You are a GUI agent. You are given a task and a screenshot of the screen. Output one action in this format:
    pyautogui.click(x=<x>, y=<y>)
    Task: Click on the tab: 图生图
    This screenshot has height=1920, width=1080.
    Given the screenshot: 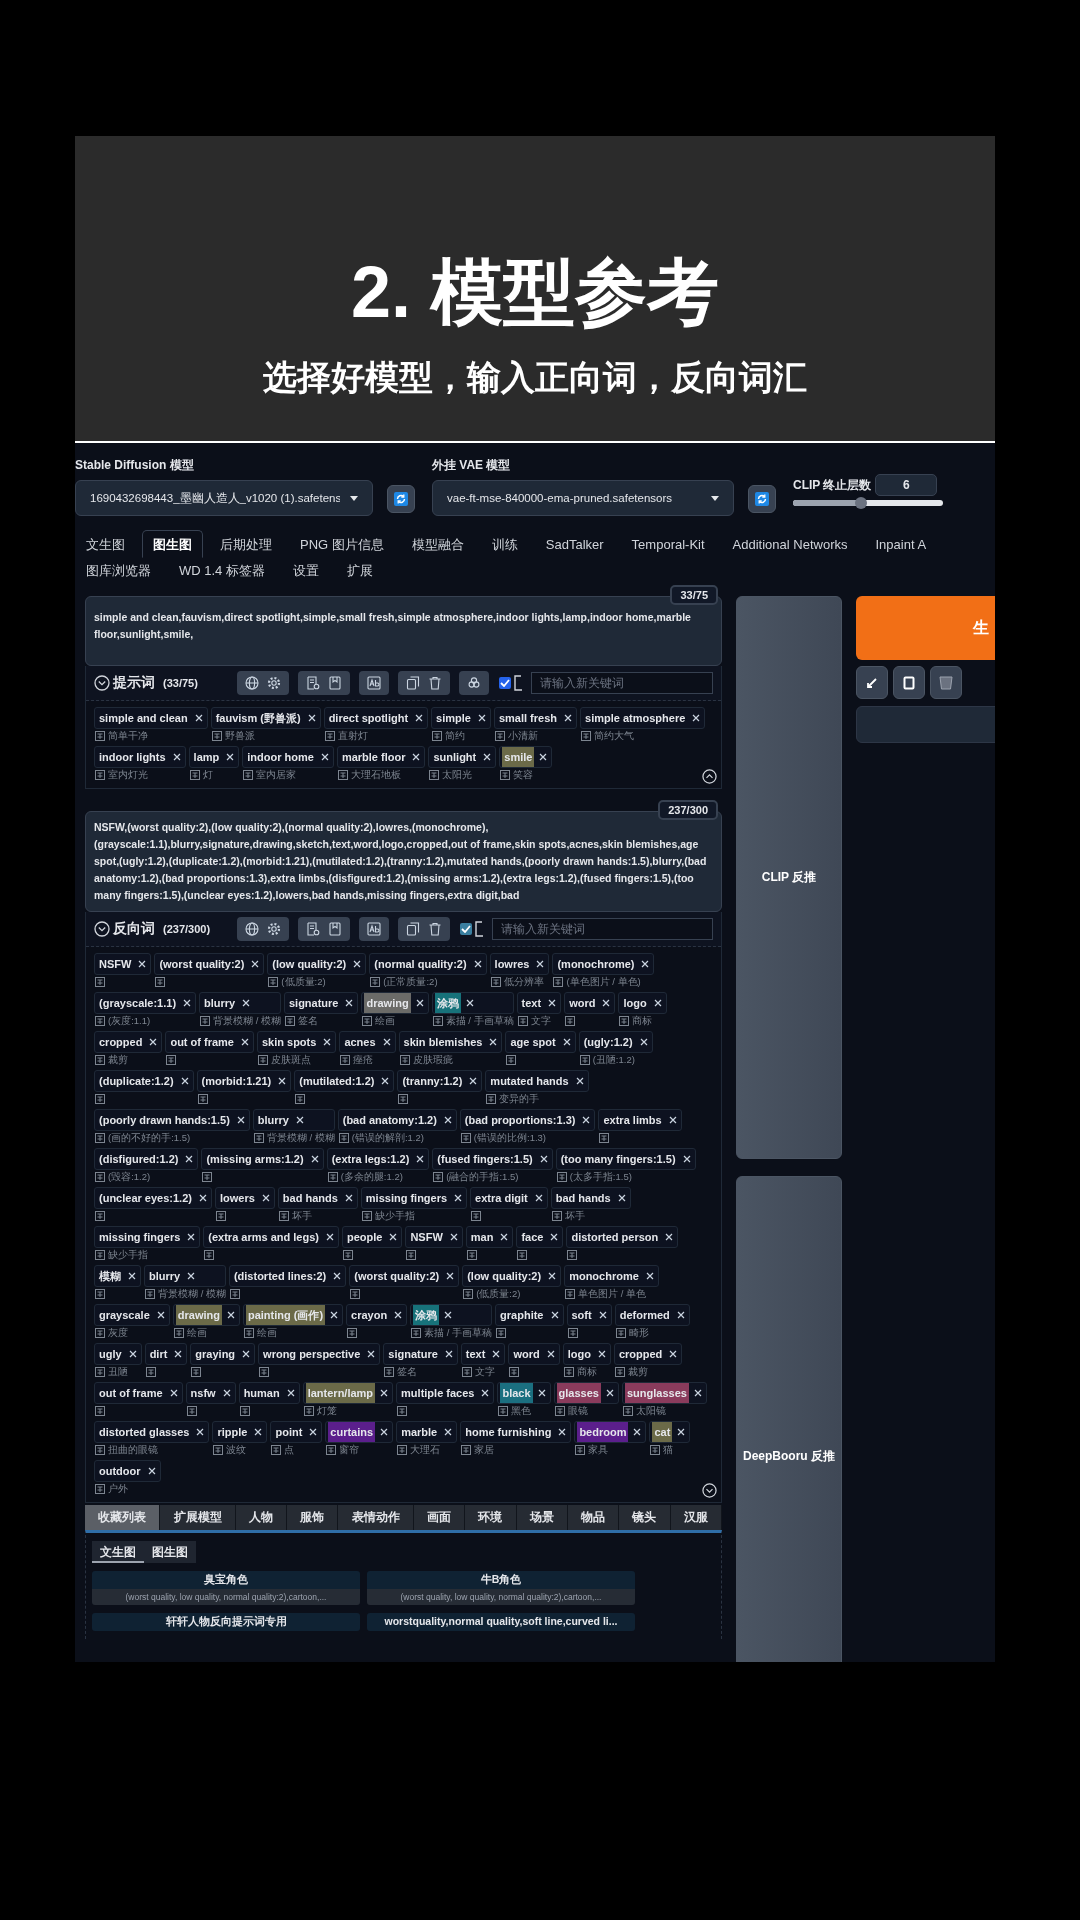 What is the action you would take?
    pyautogui.click(x=172, y=544)
    